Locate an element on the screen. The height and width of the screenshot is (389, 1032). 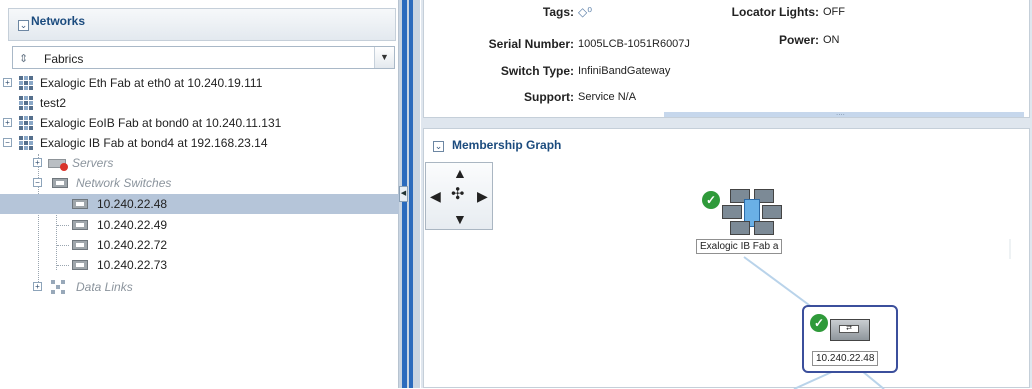
tree-item-label: 10.240.22.73 is located at coordinates (132, 265).